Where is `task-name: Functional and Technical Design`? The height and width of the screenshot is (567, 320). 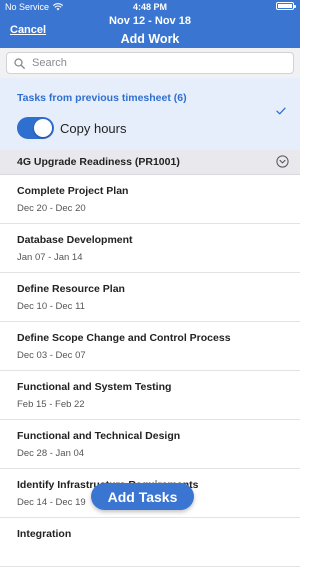
task-name: Functional and Technical Design is located at coordinates (99, 436).